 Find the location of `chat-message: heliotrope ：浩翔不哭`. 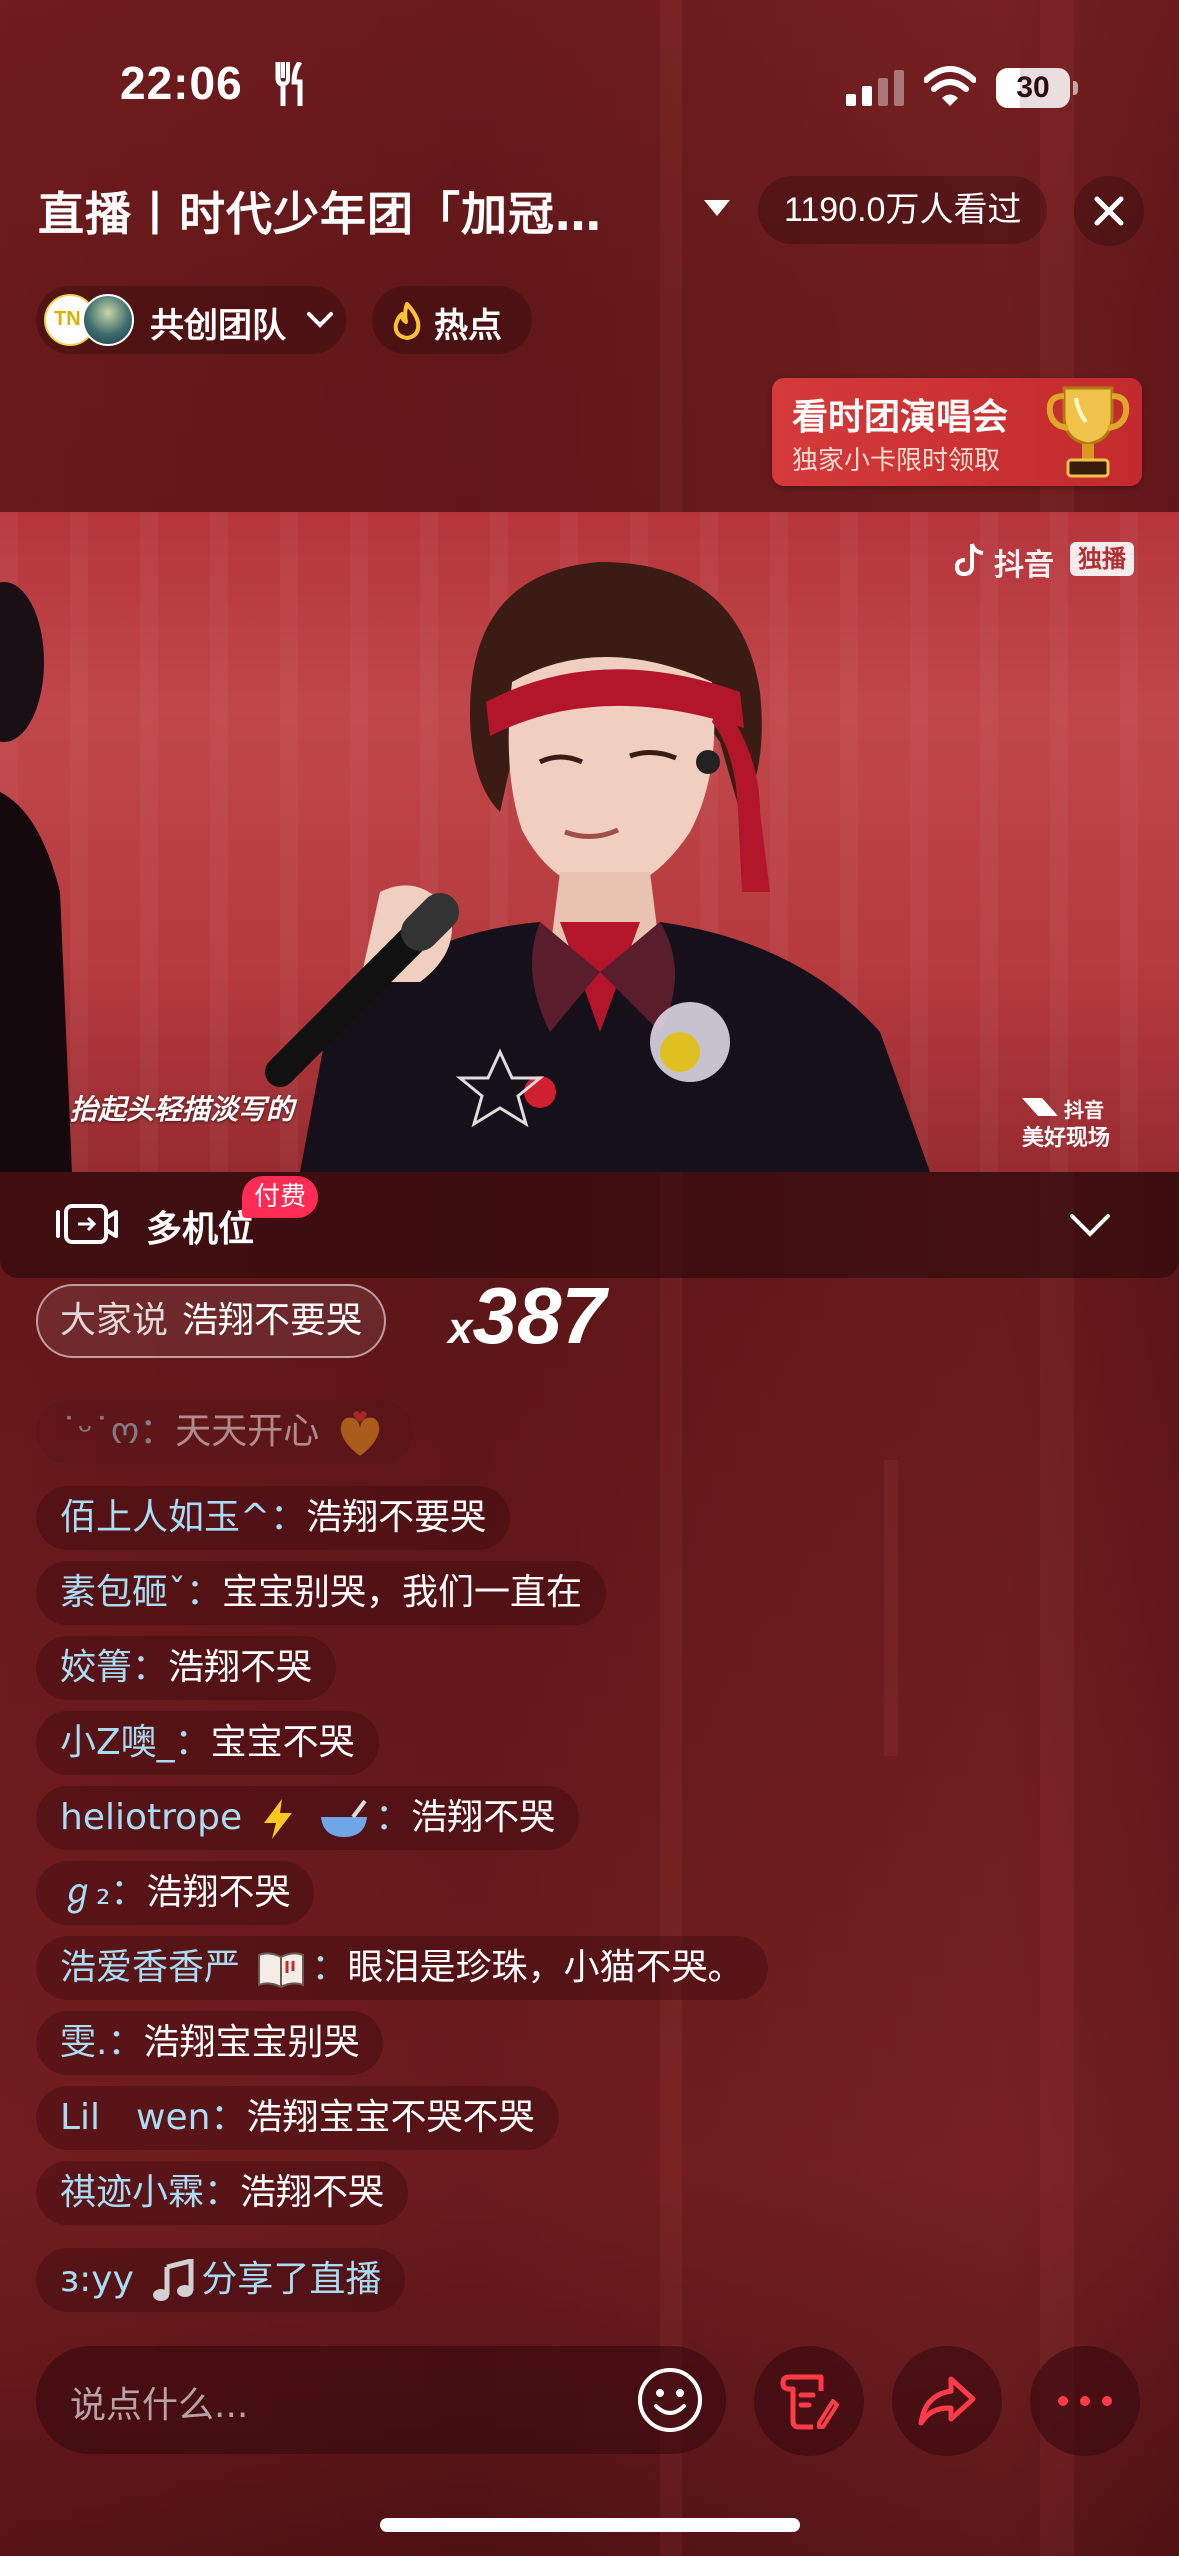

chat-message: heliotrope ：浩翔不哭 is located at coordinates (308, 1818).